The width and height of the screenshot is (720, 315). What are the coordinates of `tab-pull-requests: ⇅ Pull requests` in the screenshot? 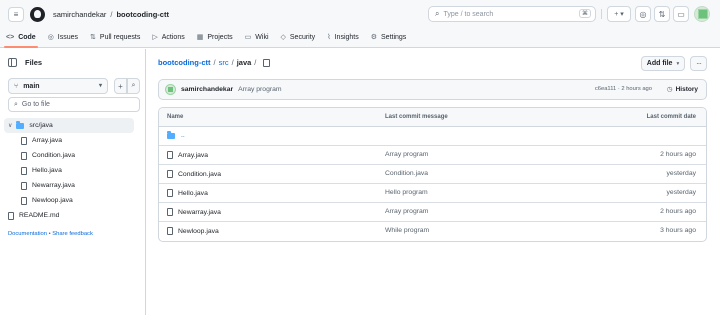 It's located at (115, 37).